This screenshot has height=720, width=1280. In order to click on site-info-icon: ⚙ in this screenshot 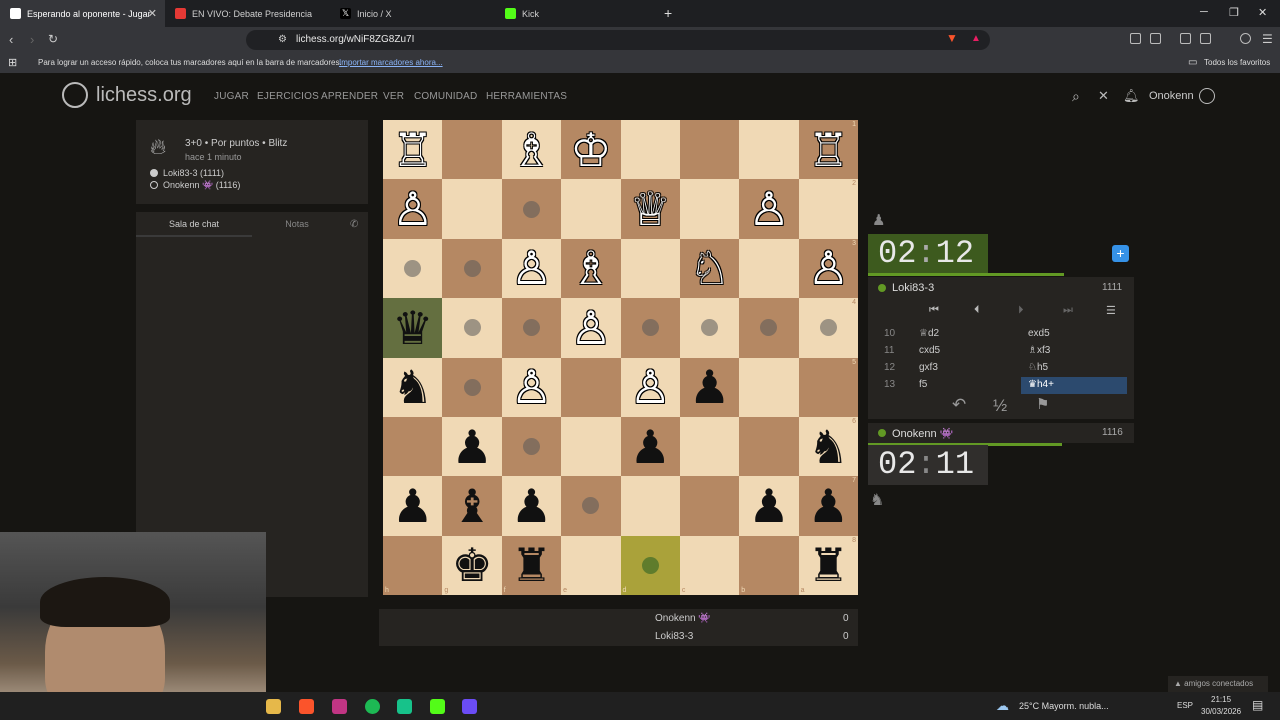, I will do `click(282, 39)`.